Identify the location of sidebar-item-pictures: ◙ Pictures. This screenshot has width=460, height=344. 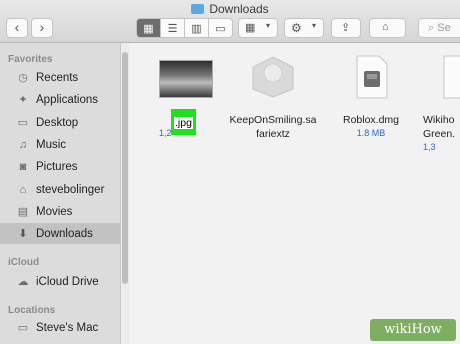
(60, 166).